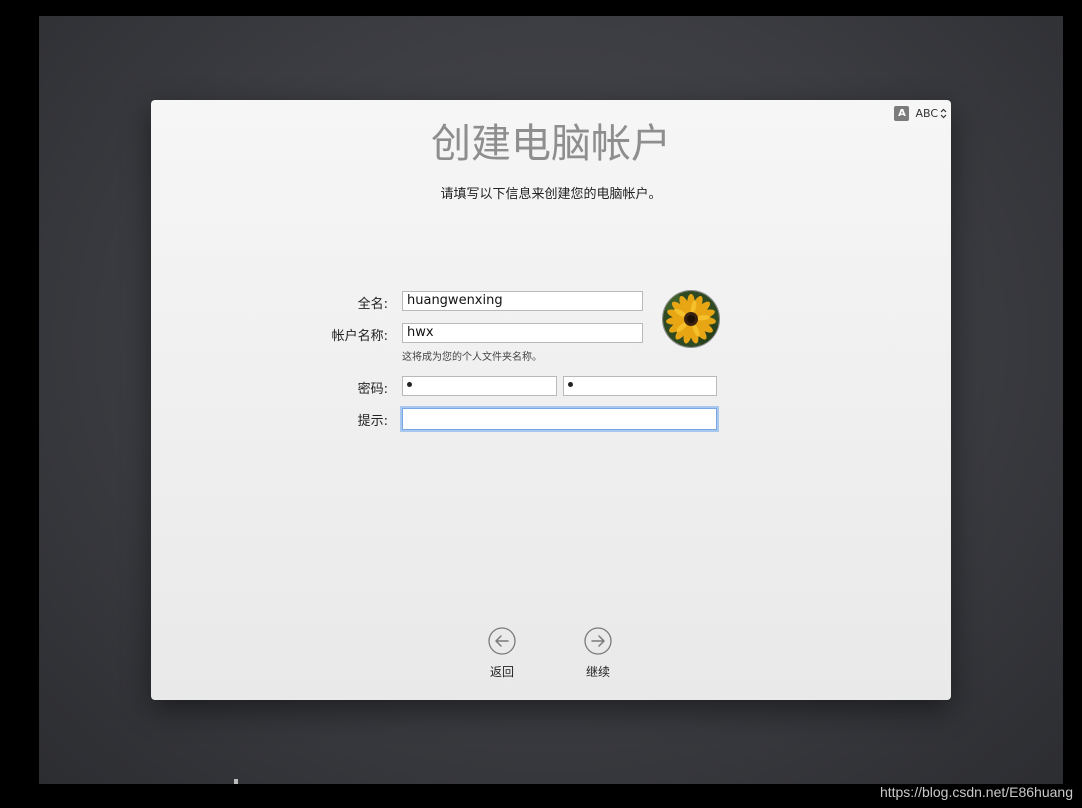  Describe the element at coordinates (522, 301) in the screenshot. I see `full-name-field: huangwenxing` at that location.